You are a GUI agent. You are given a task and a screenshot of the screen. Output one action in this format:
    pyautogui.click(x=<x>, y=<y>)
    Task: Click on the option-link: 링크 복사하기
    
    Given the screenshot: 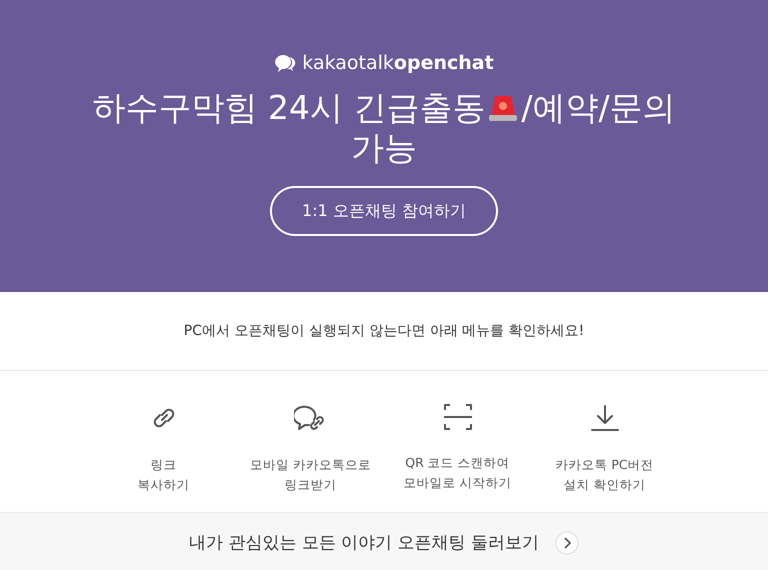 What is the action you would take?
    pyautogui.click(x=164, y=475)
    